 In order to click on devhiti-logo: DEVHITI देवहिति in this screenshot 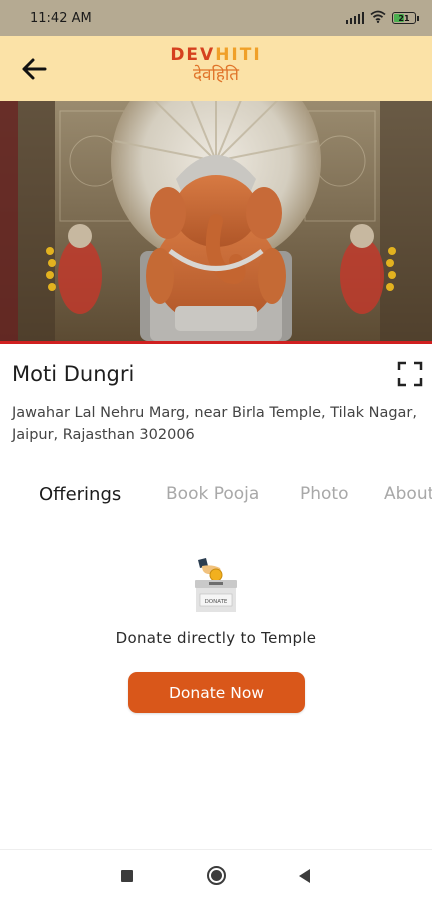, I will do `click(216, 65)`.